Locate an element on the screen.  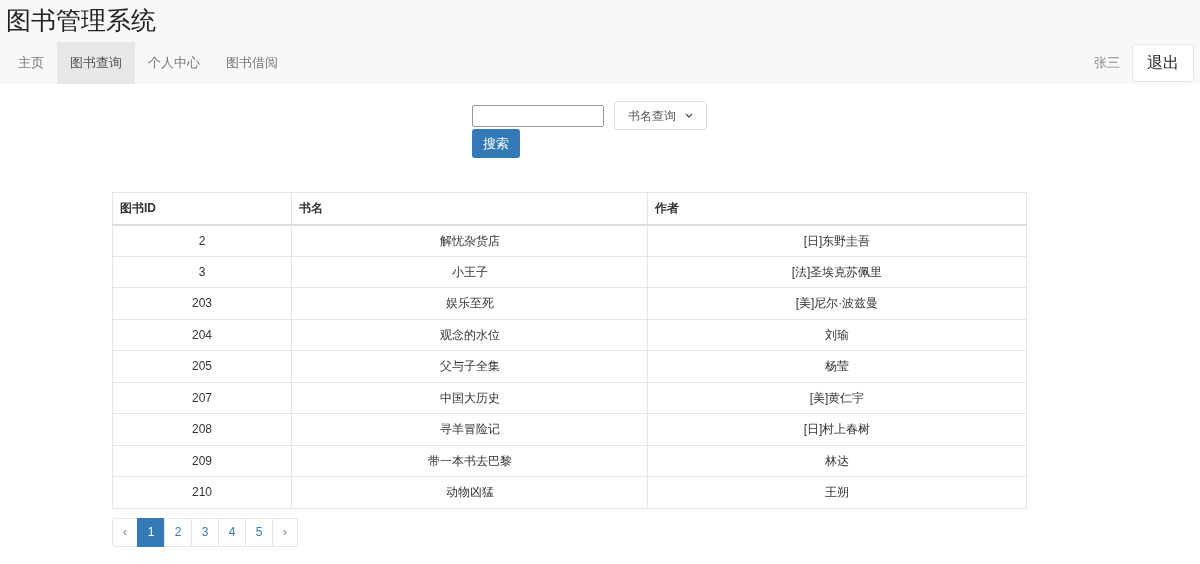
column-header: 书名 is located at coordinates (469, 208).